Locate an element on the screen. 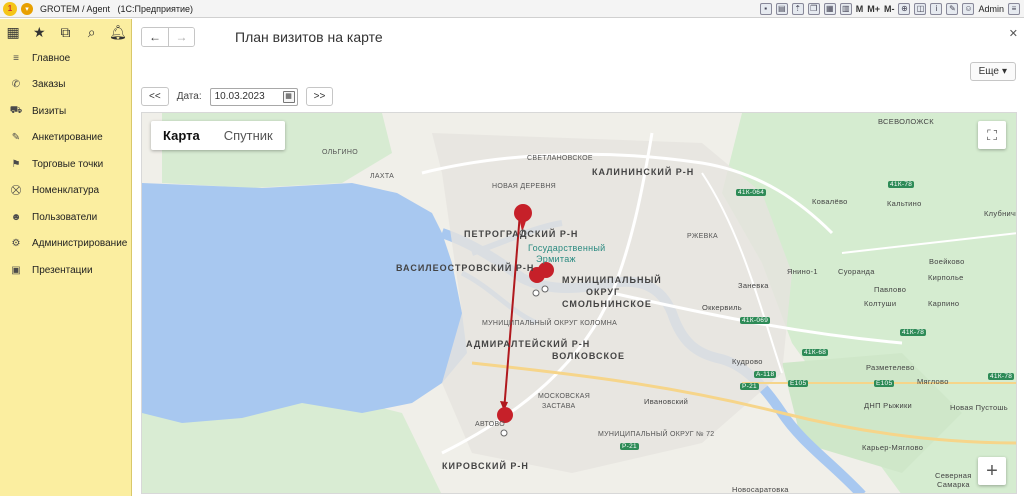 This screenshot has width=1024, height=496. sidebar-item-presentations: ▣ Презентации is located at coordinates (65, 270).